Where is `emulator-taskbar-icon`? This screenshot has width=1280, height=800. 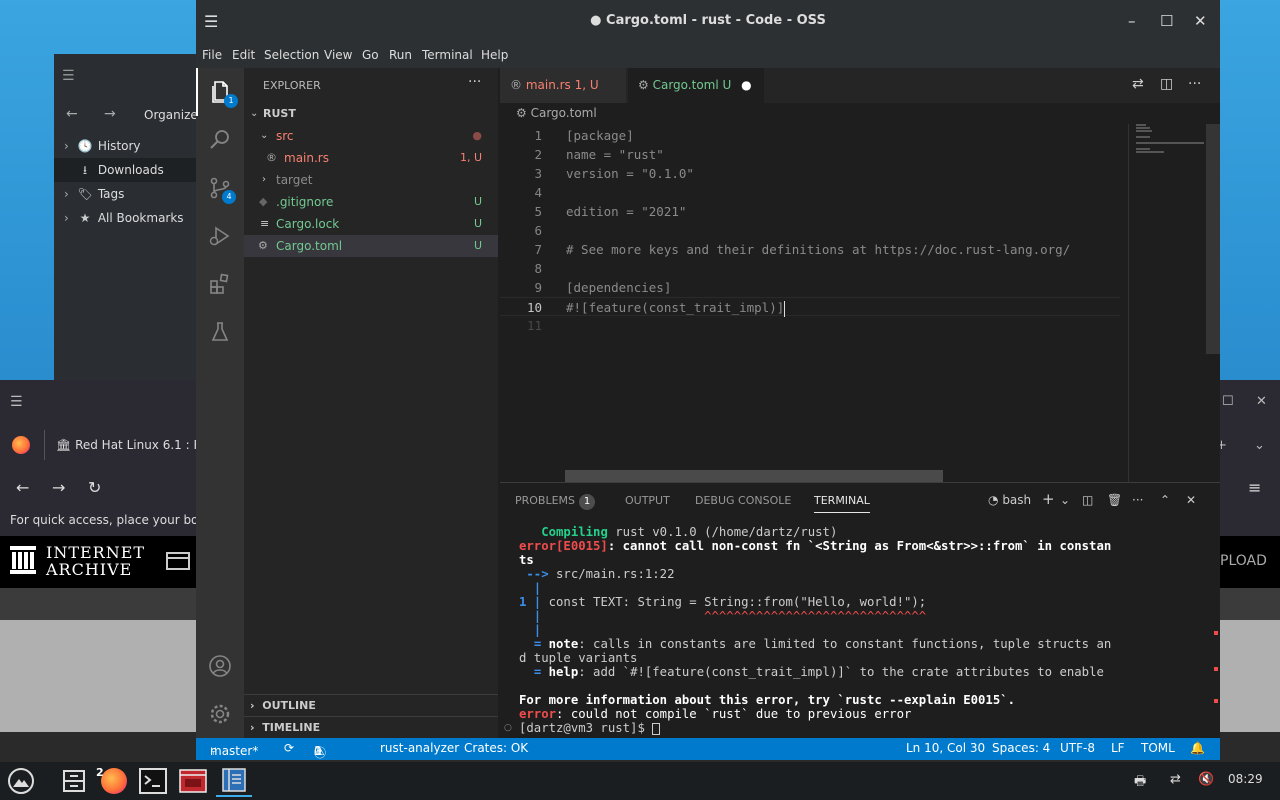
emulator-taskbar-icon is located at coordinates (193, 781).